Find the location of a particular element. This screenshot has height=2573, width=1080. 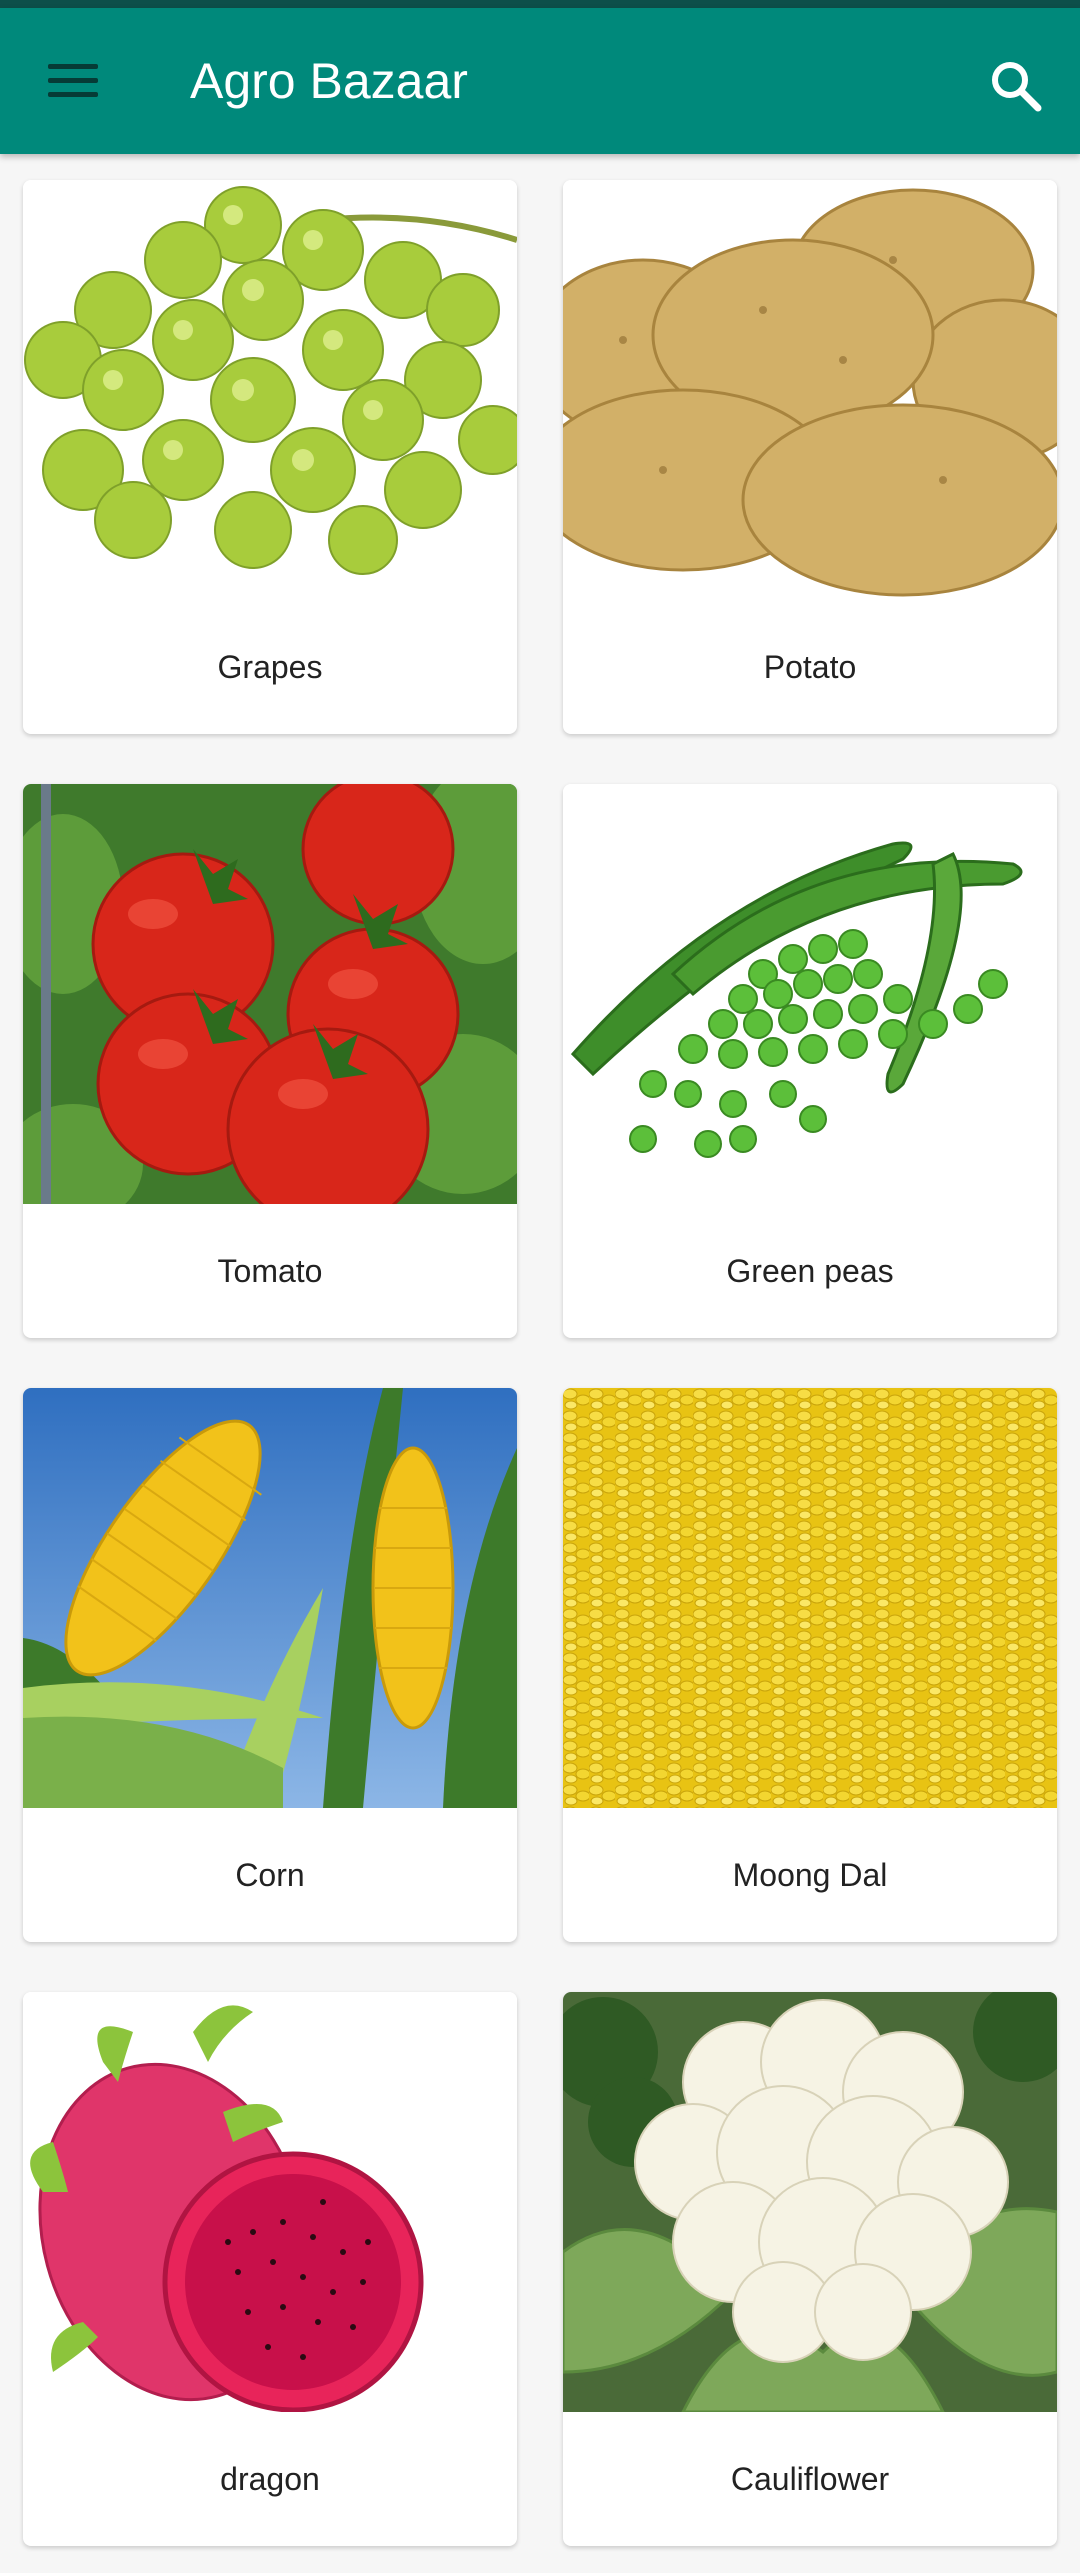

product-card-moong-dal: Moong Dal is located at coordinates (810, 1665).